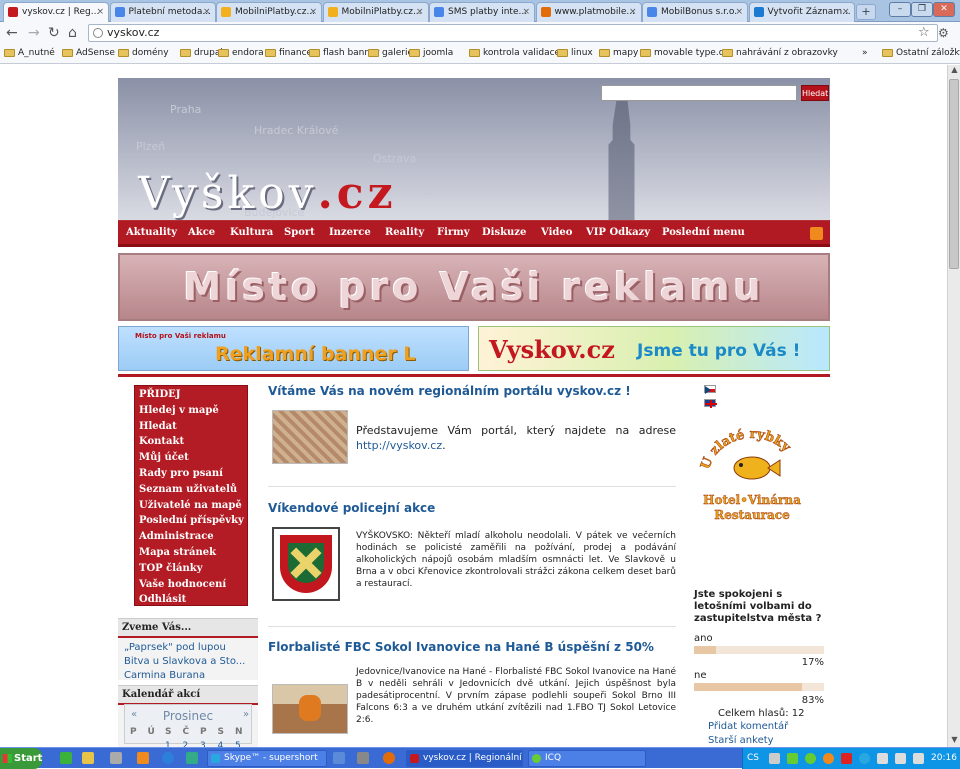 This screenshot has height=769, width=960. Describe the element at coordinates (190, 505) in the screenshot. I see `left-menu-item: Uživatelé na mapě` at that location.